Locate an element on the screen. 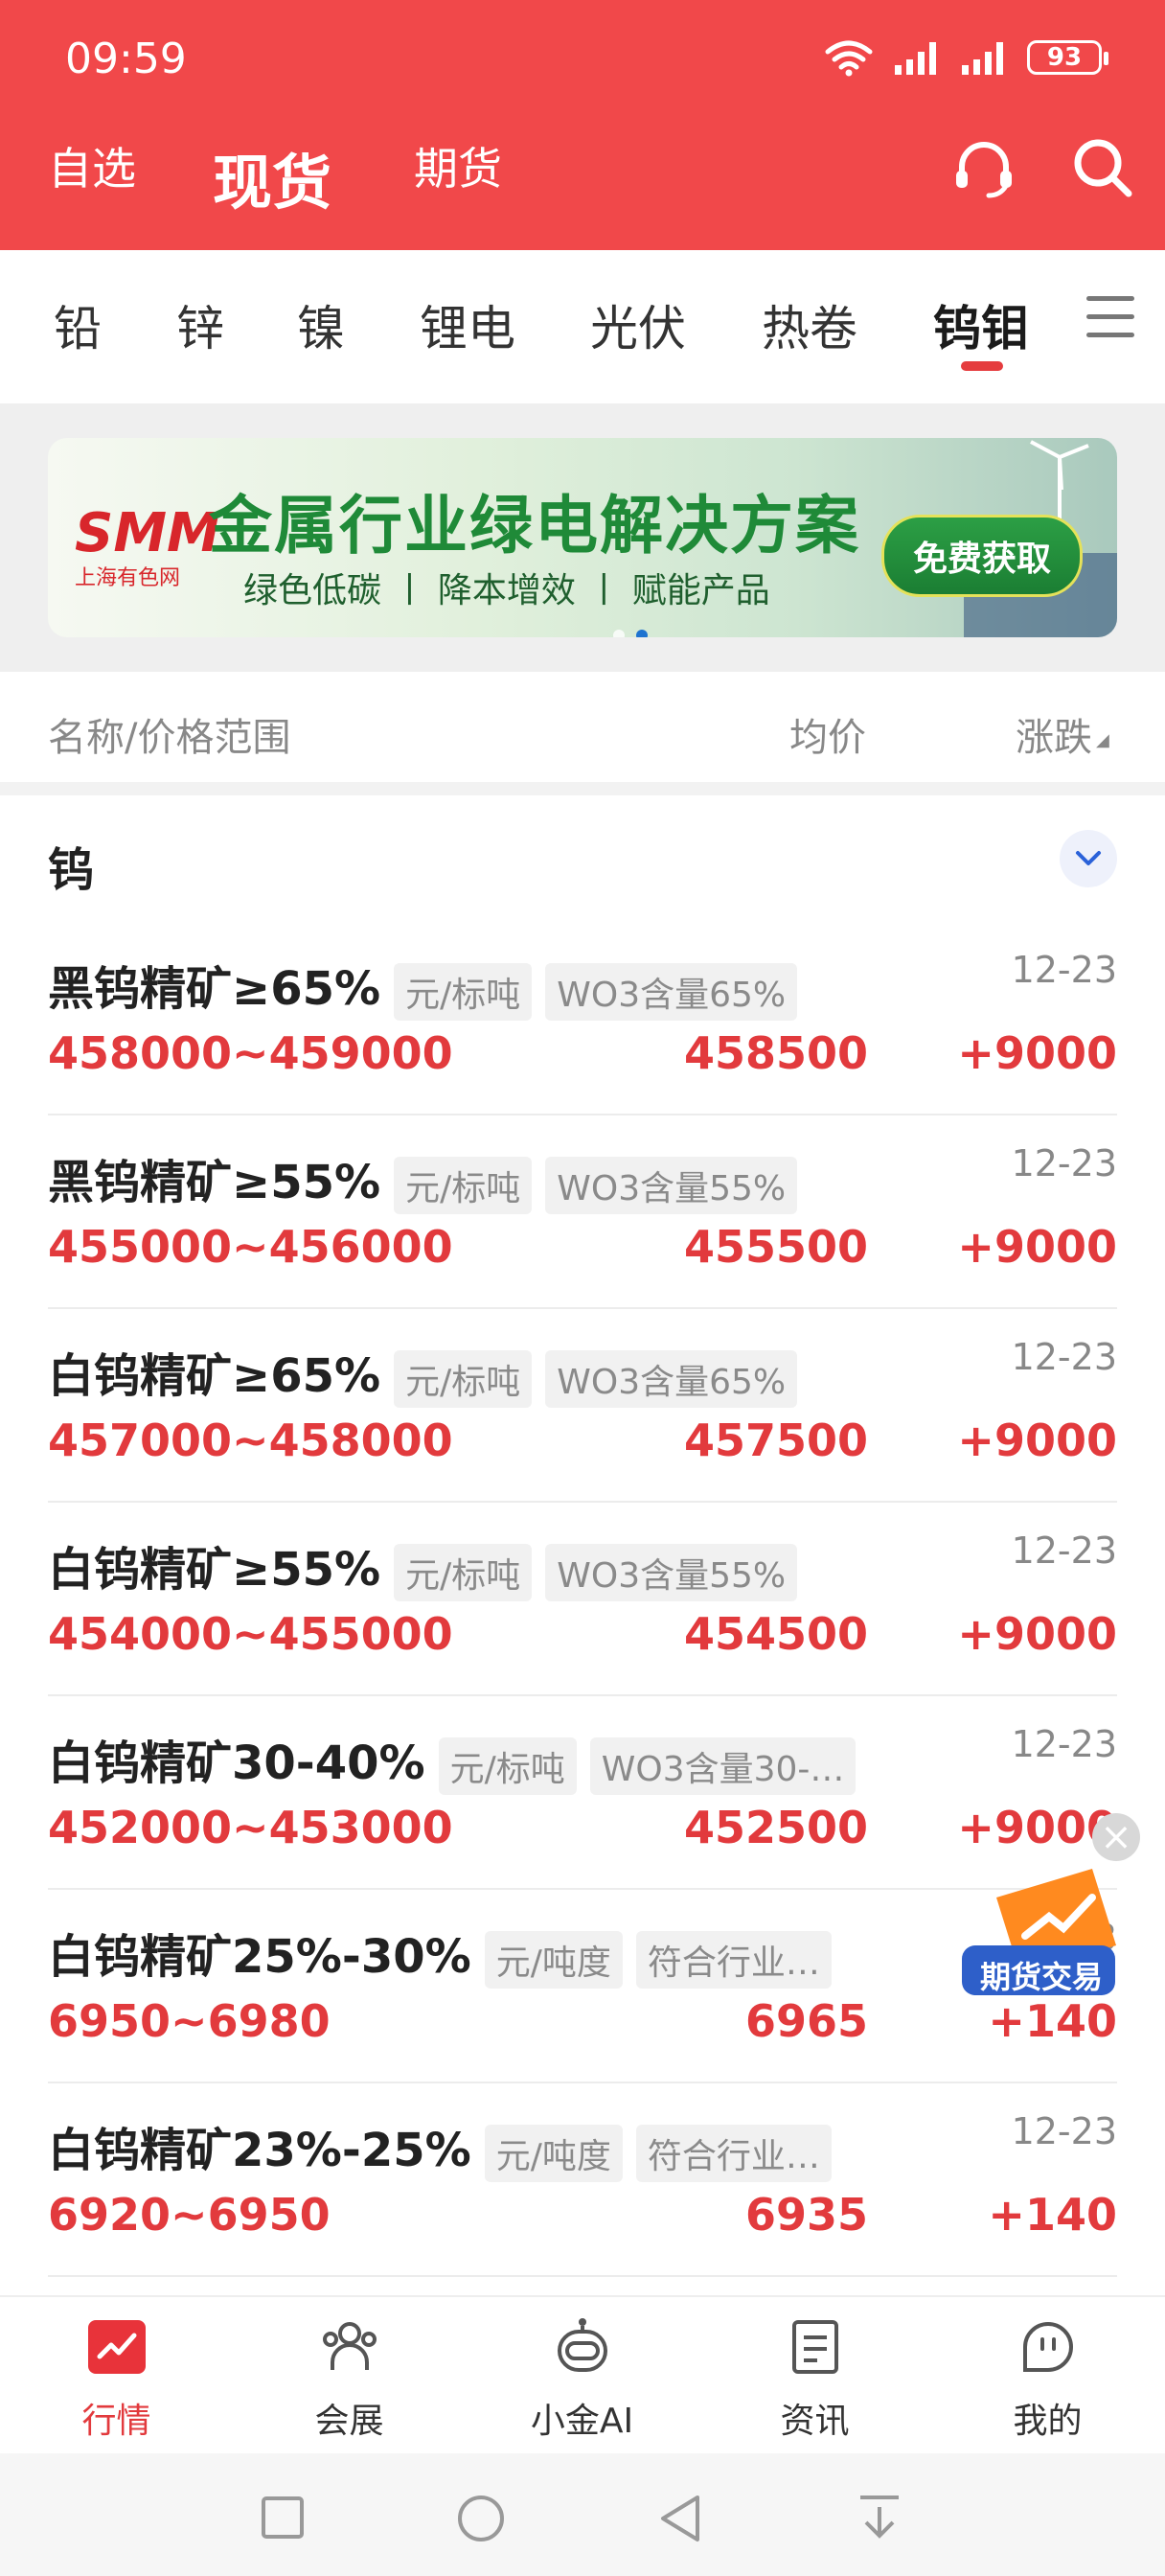  avg-price: 452500 is located at coordinates (775, 1828).